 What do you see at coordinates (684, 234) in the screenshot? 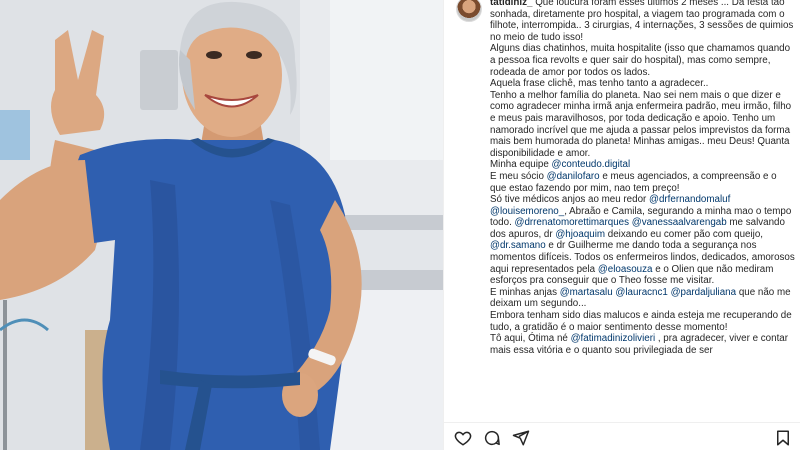
I see `doctors-mid-3: deixando eu comer pão com queijo,` at bounding box center [684, 234].